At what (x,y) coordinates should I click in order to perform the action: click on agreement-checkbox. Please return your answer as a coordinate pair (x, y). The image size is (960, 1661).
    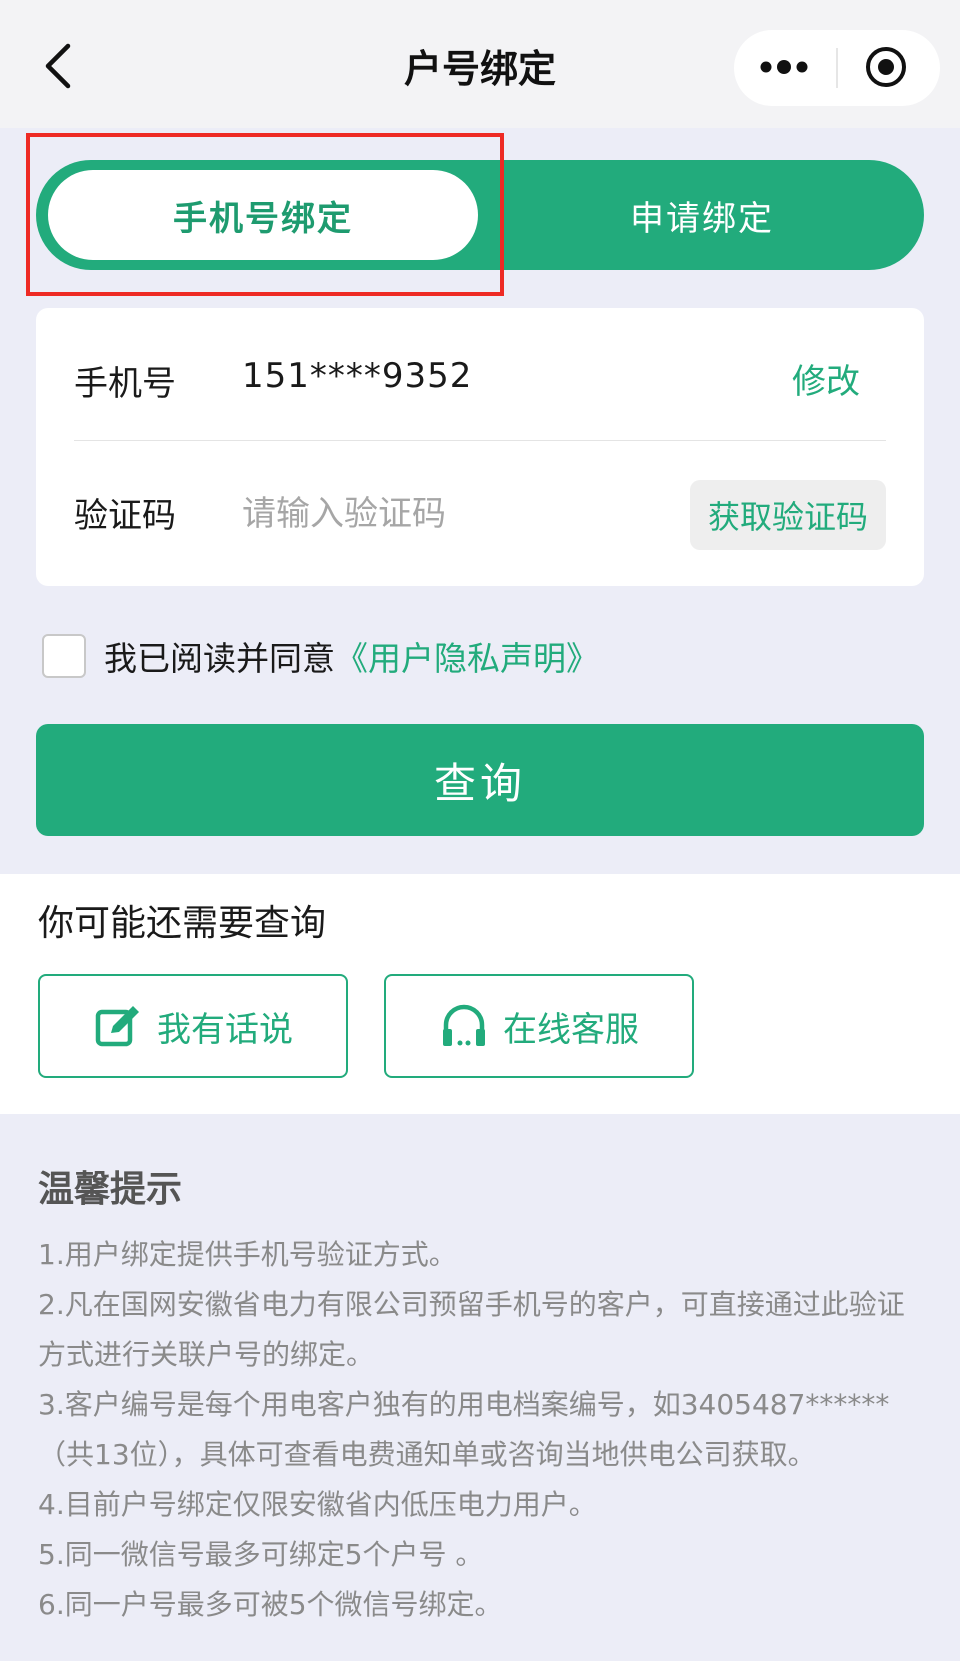
    Looking at the image, I should click on (64, 656).